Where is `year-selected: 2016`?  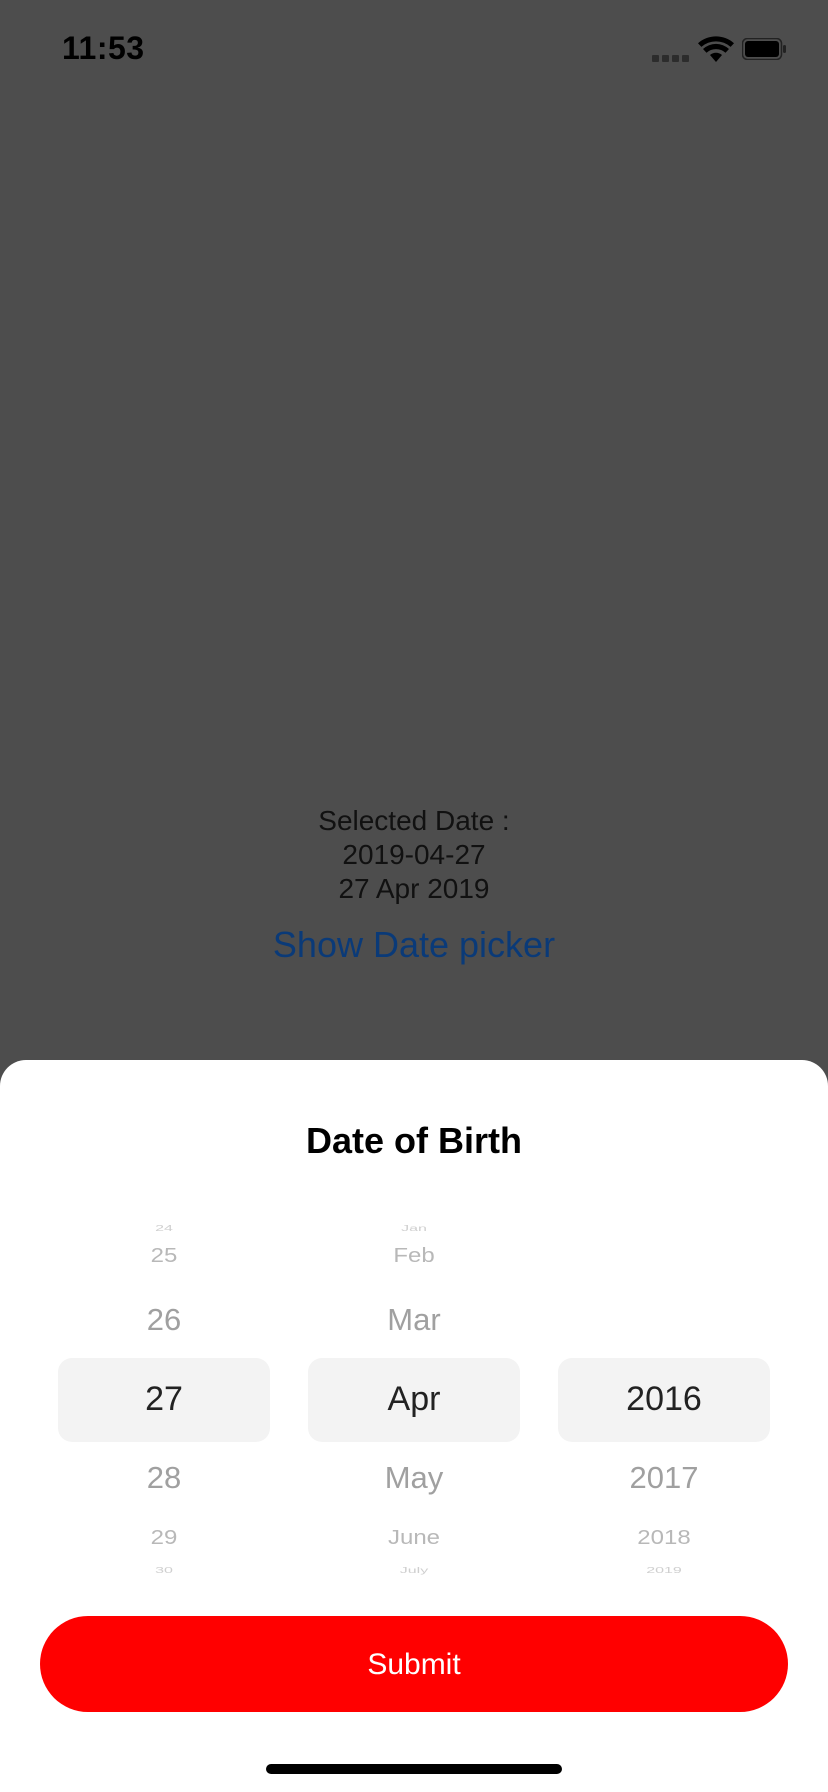 year-selected: 2016 is located at coordinates (664, 1399).